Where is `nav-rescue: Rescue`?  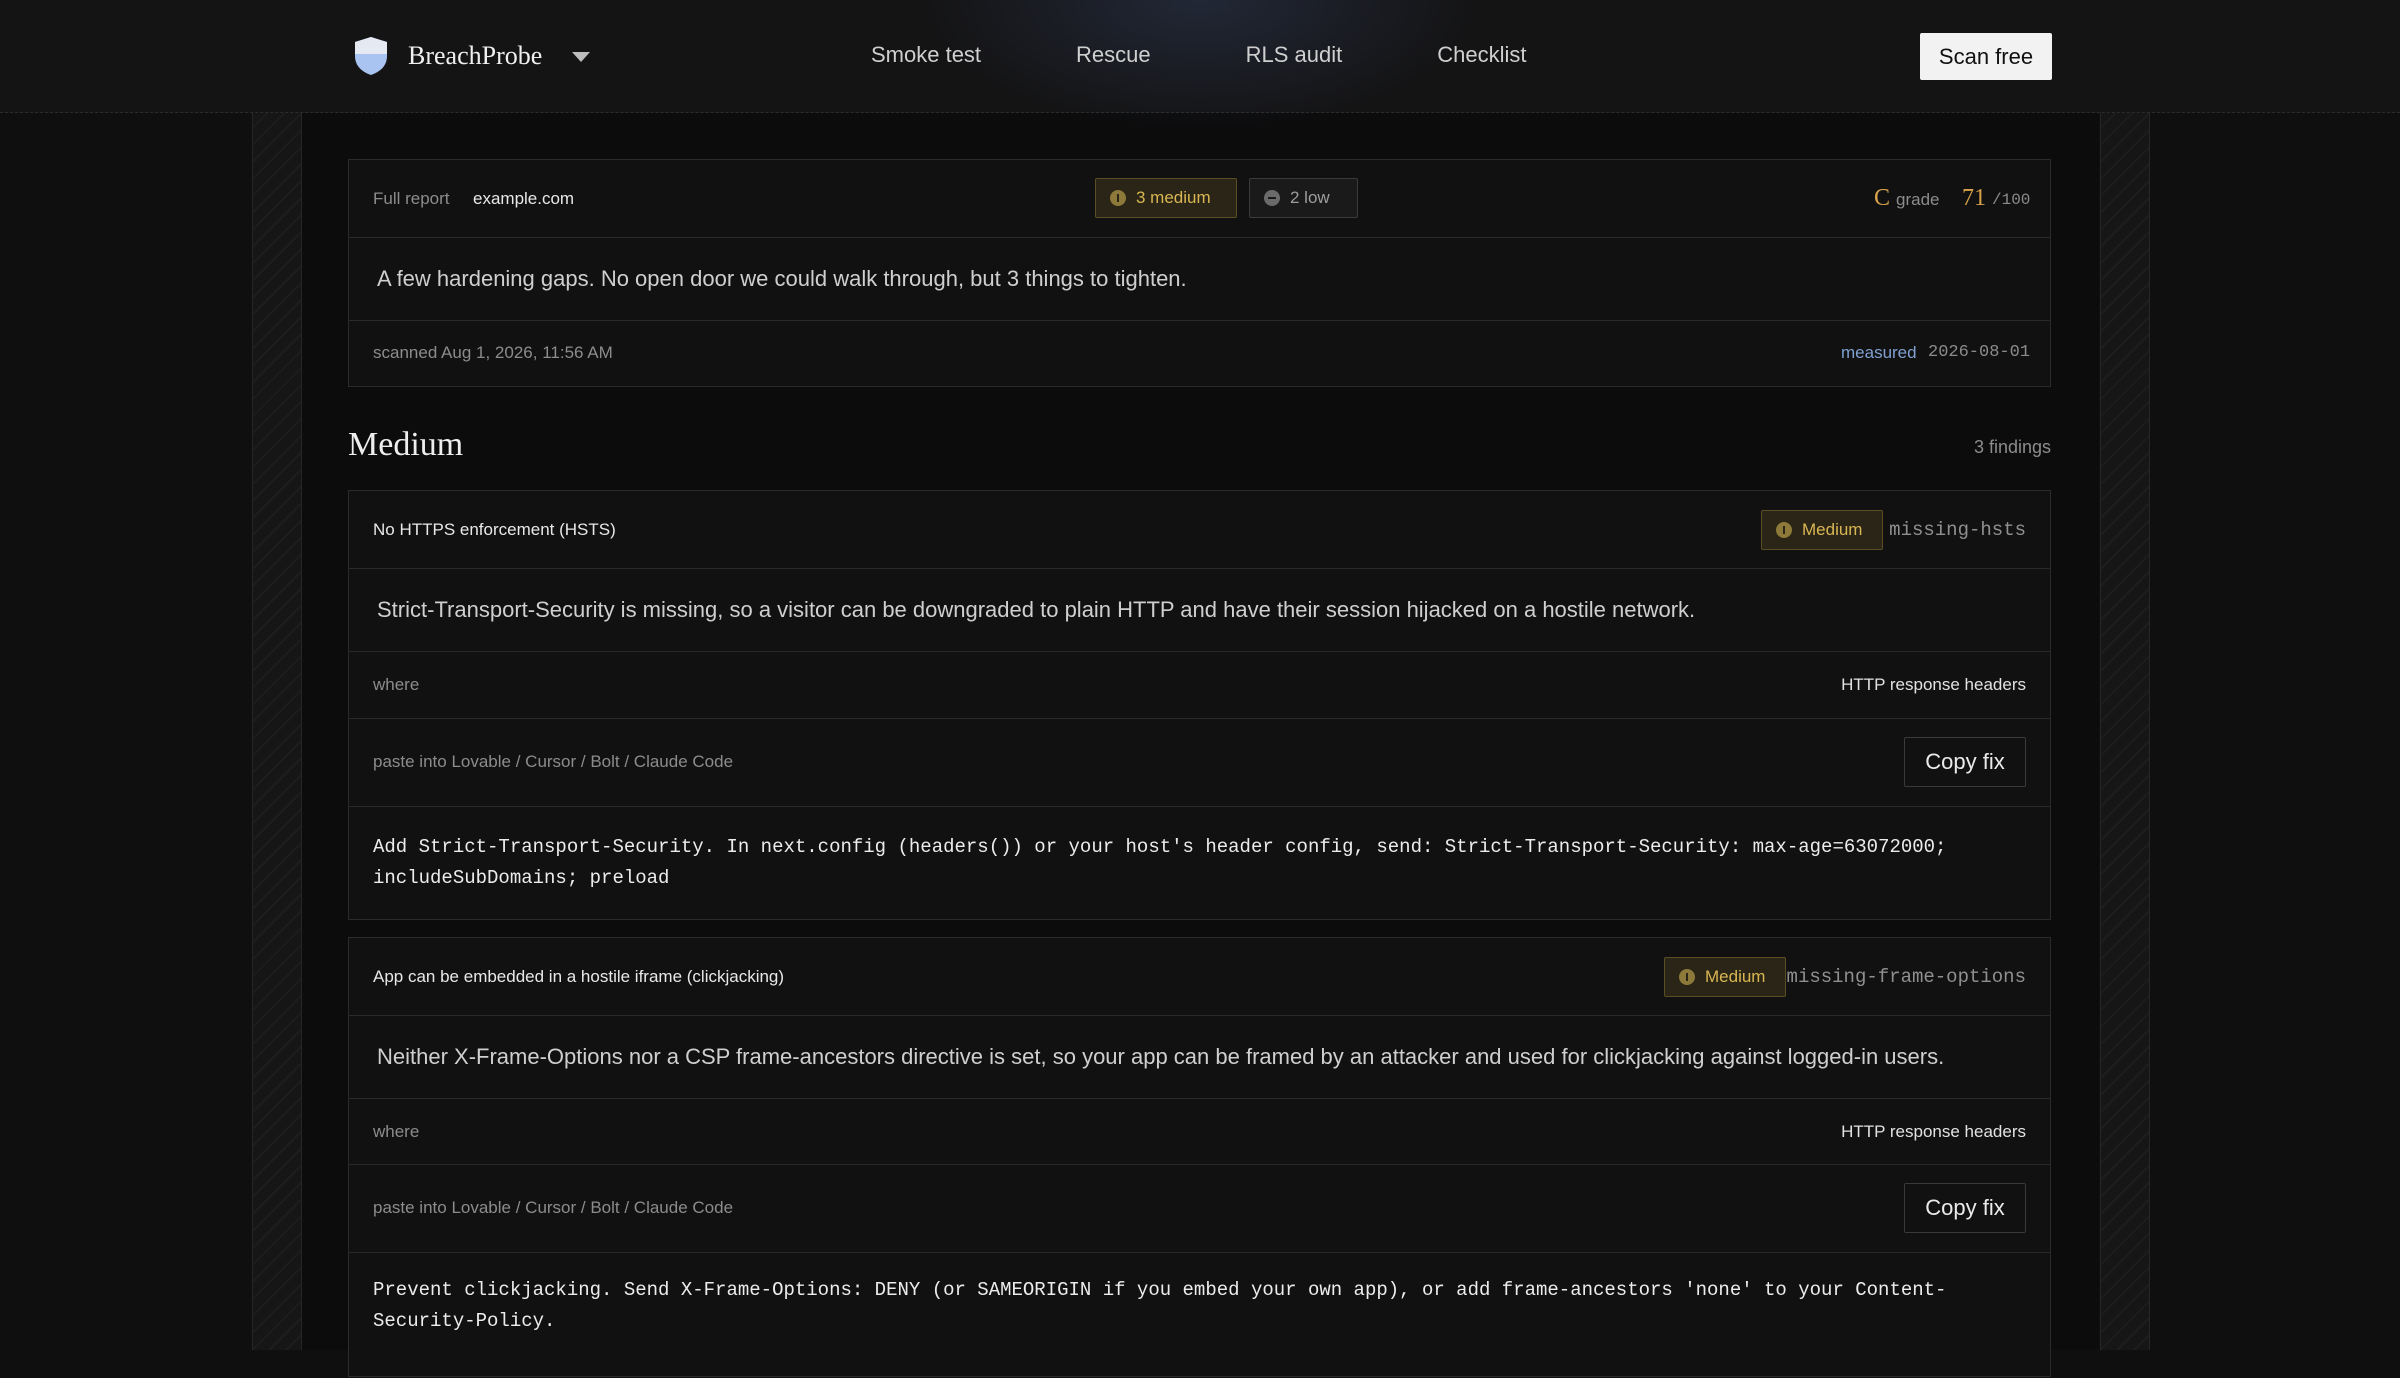 nav-rescue: Rescue is located at coordinates (1113, 55).